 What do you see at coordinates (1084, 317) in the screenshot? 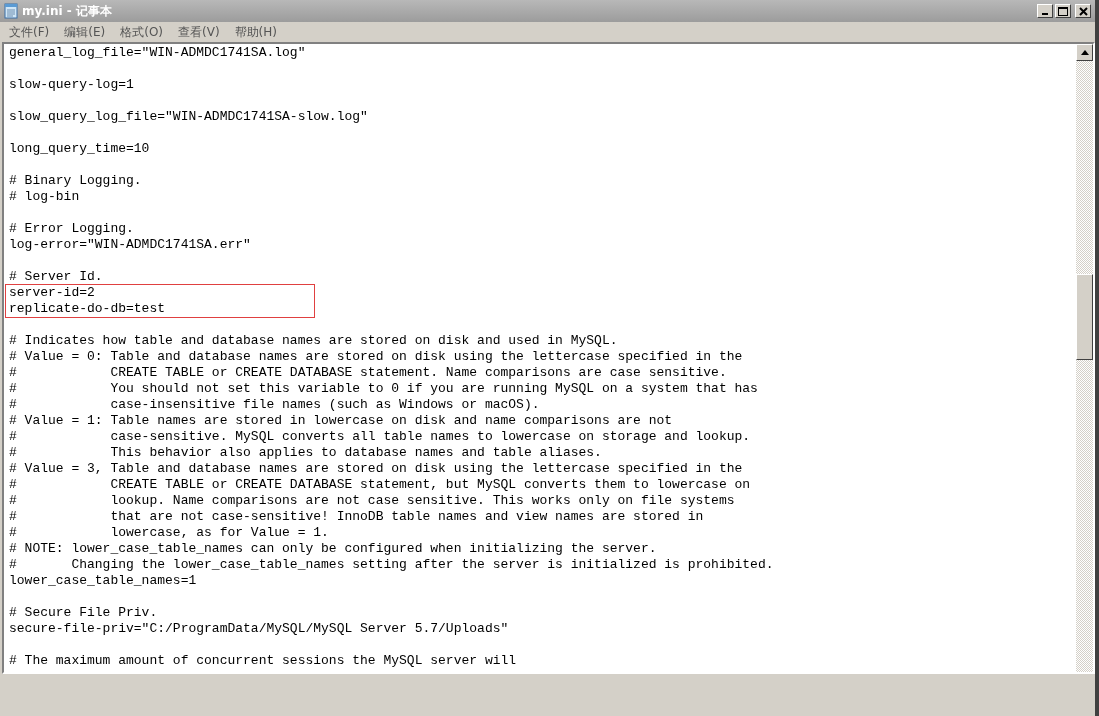
I see `scroll-thumb` at bounding box center [1084, 317].